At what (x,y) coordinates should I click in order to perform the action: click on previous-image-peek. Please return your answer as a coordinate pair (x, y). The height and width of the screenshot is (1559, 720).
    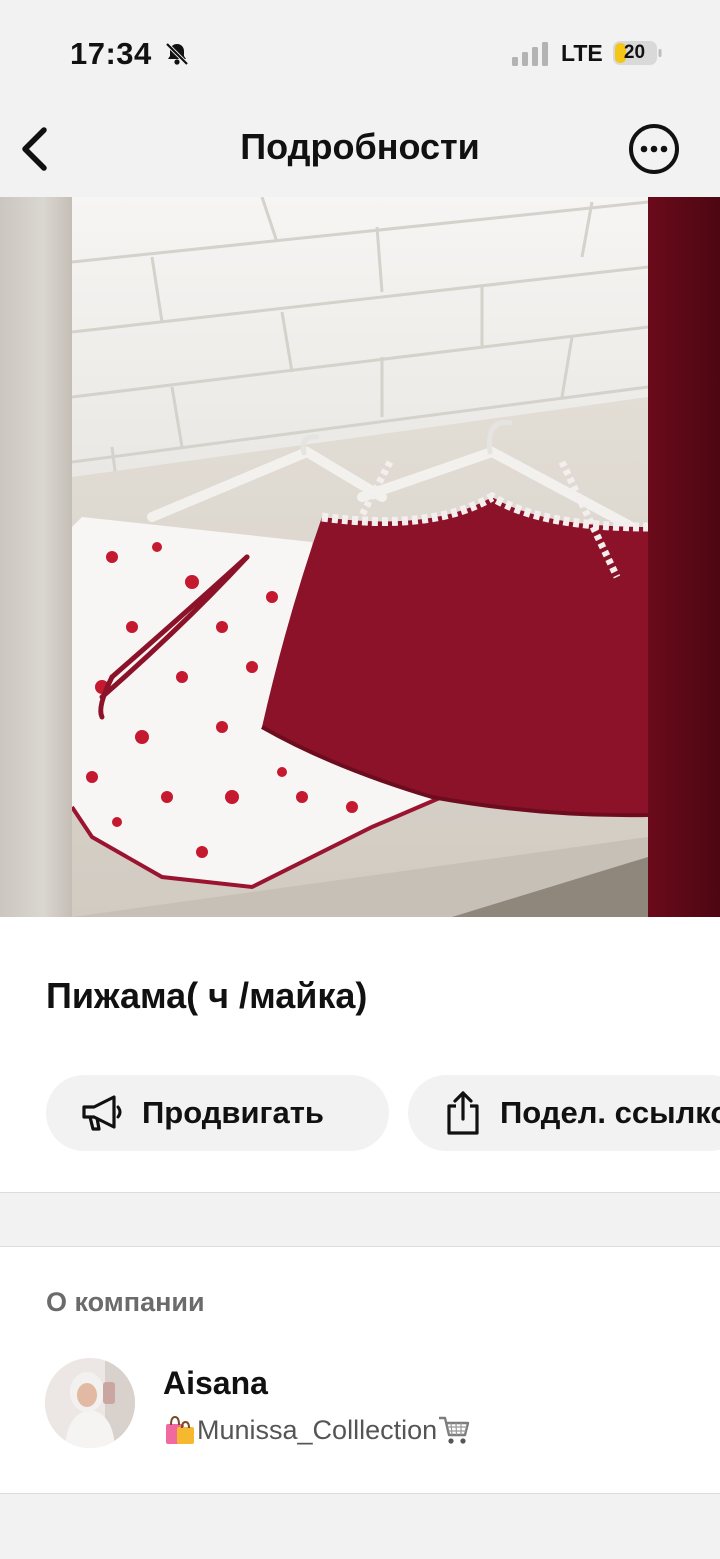
    Looking at the image, I should click on (36, 557).